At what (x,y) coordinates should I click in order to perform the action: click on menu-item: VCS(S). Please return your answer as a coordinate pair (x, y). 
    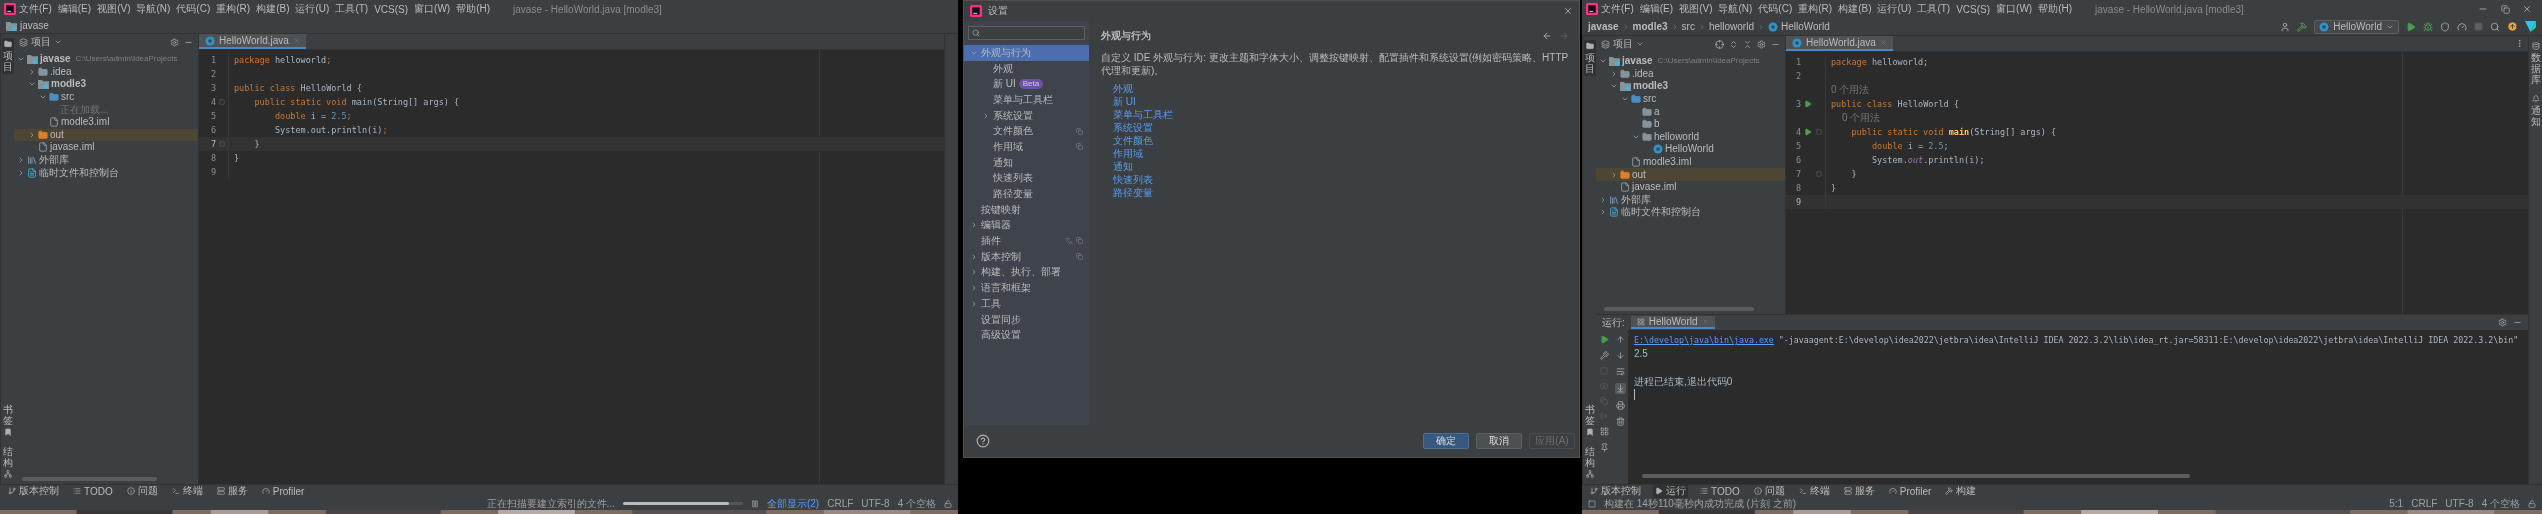
    Looking at the image, I should click on (1973, 9).